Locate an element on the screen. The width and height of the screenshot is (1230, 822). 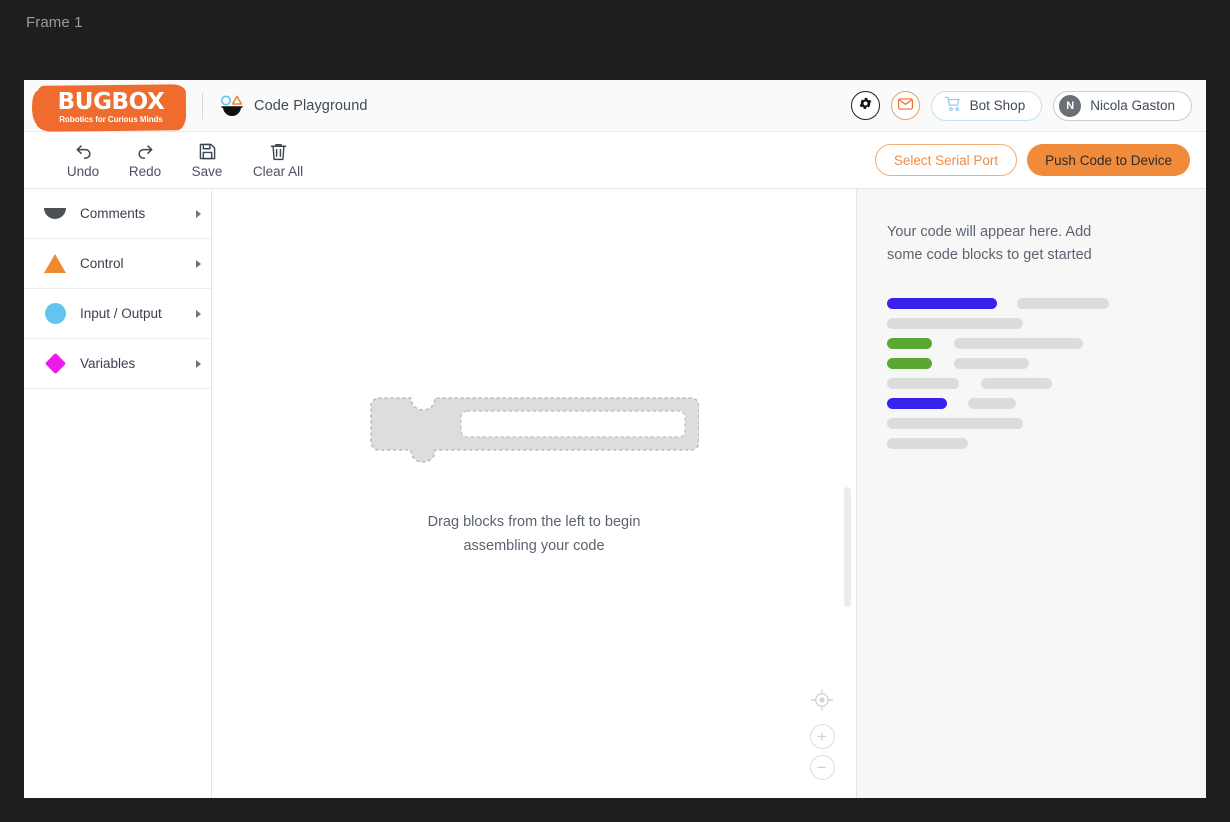
bugbox-blocks-icon is located at coordinates (232, 106).